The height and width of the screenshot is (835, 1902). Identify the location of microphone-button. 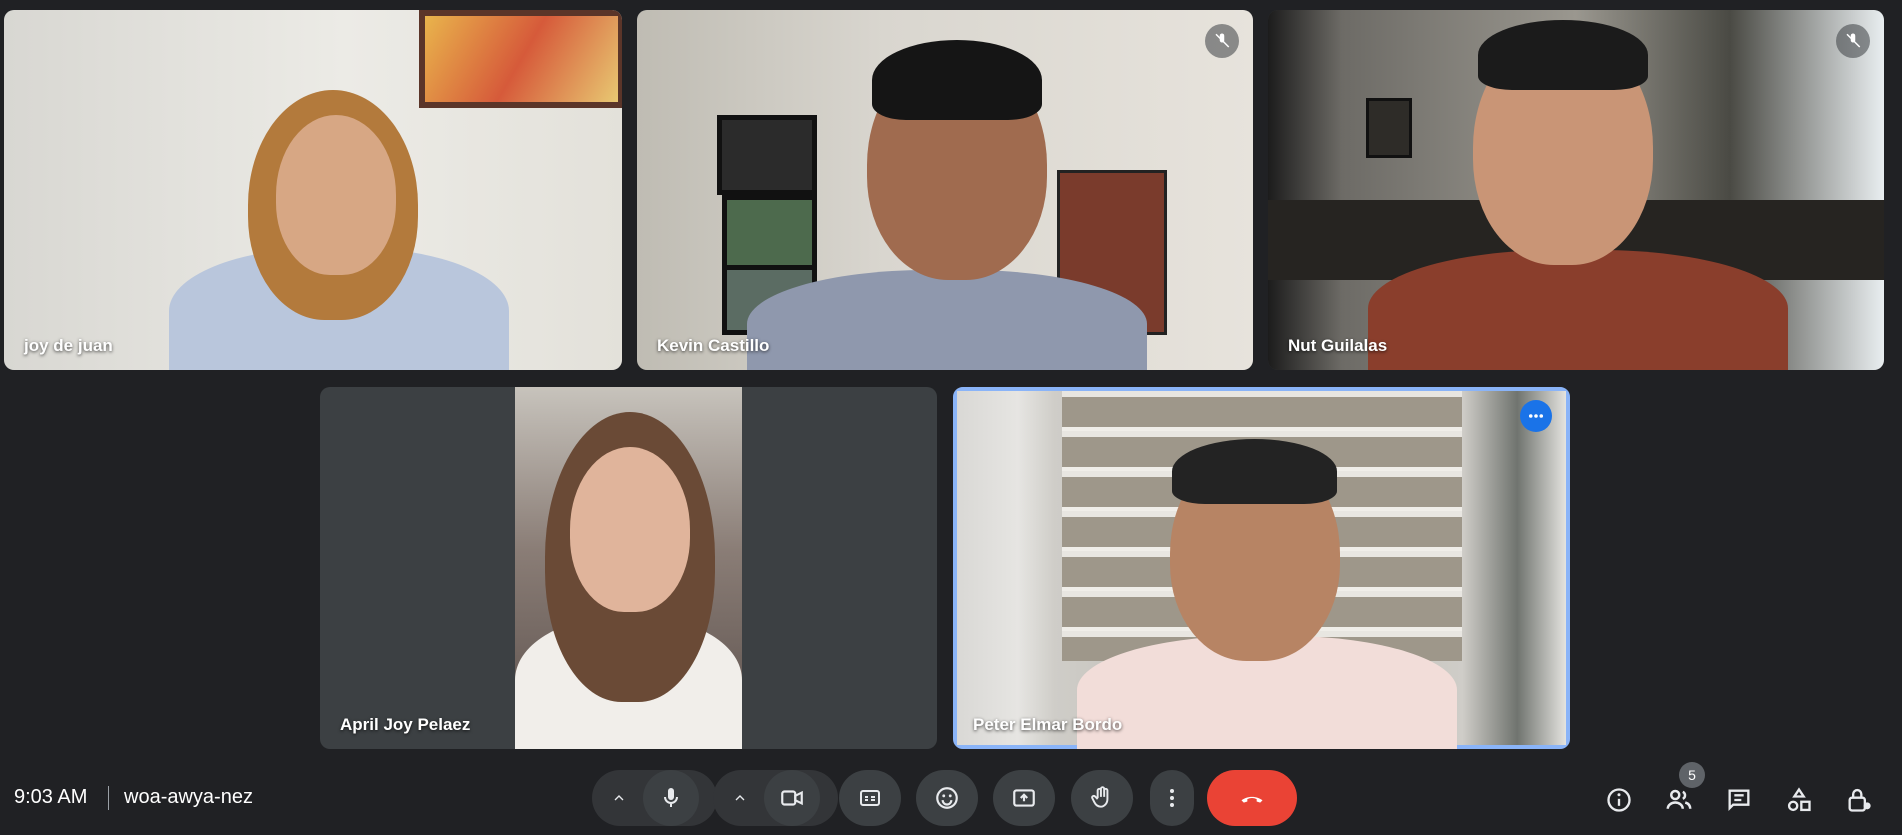
(671, 798).